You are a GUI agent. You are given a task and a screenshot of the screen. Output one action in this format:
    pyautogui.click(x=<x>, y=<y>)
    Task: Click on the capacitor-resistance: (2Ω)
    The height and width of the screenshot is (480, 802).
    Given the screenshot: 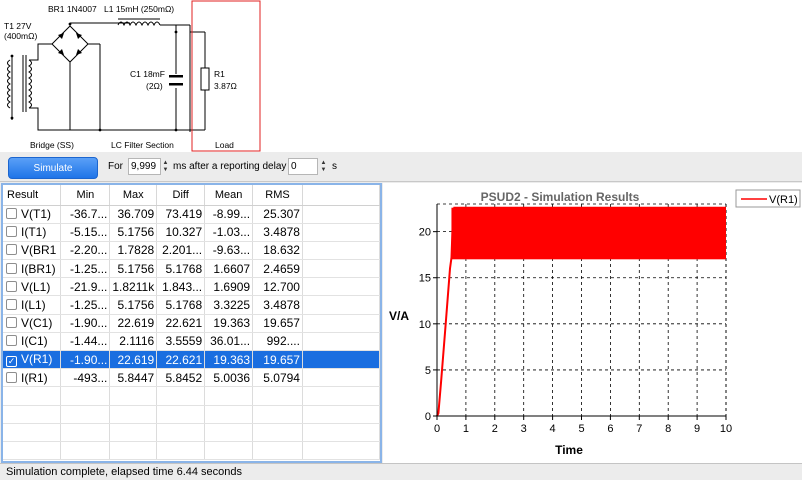 What is the action you would take?
    pyautogui.click(x=154, y=86)
    